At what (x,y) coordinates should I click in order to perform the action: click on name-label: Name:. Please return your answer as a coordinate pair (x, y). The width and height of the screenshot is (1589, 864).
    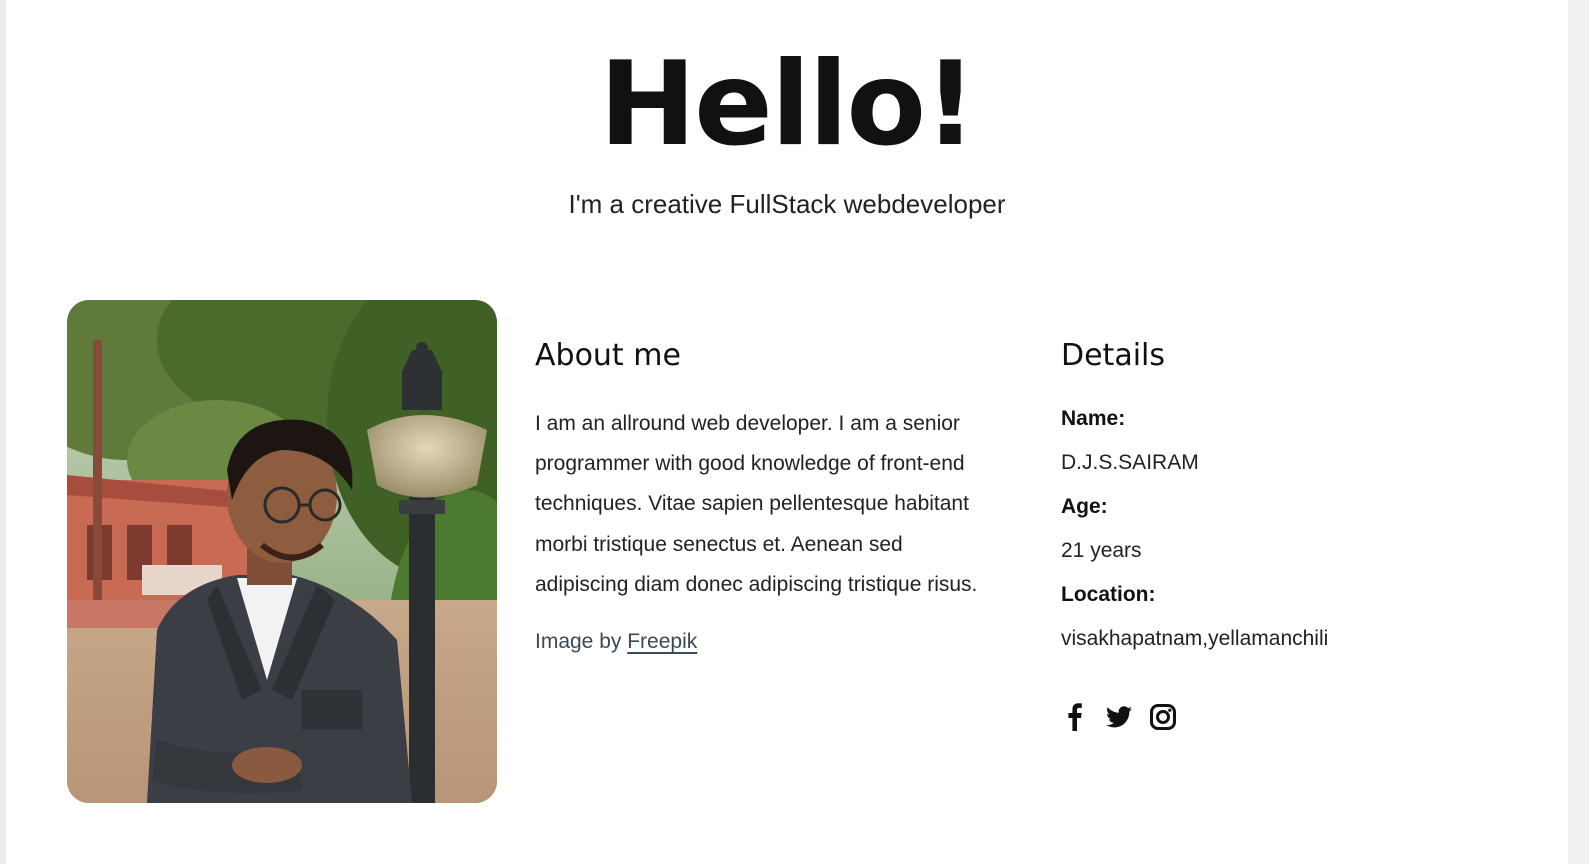
    Looking at the image, I should click on (1093, 418).